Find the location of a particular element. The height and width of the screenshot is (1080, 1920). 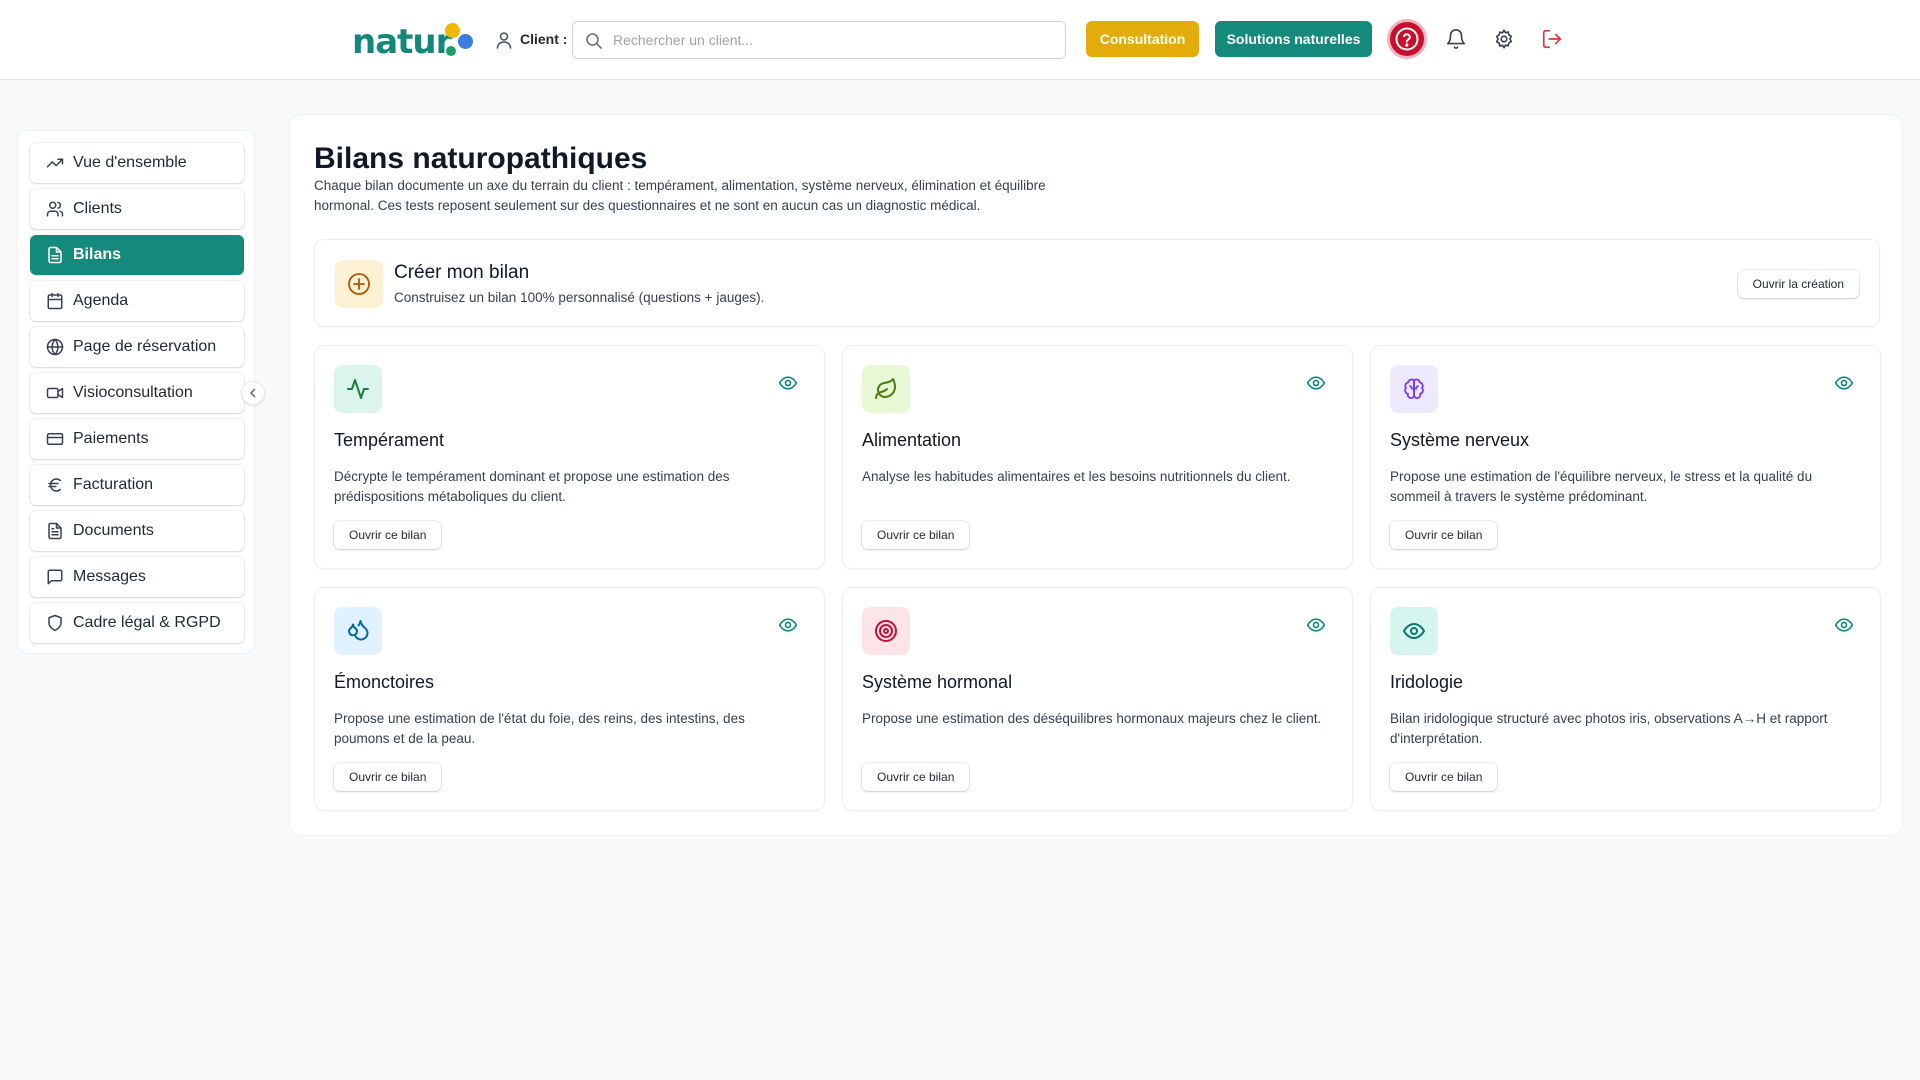

plus-circle-icon is located at coordinates (359, 284).